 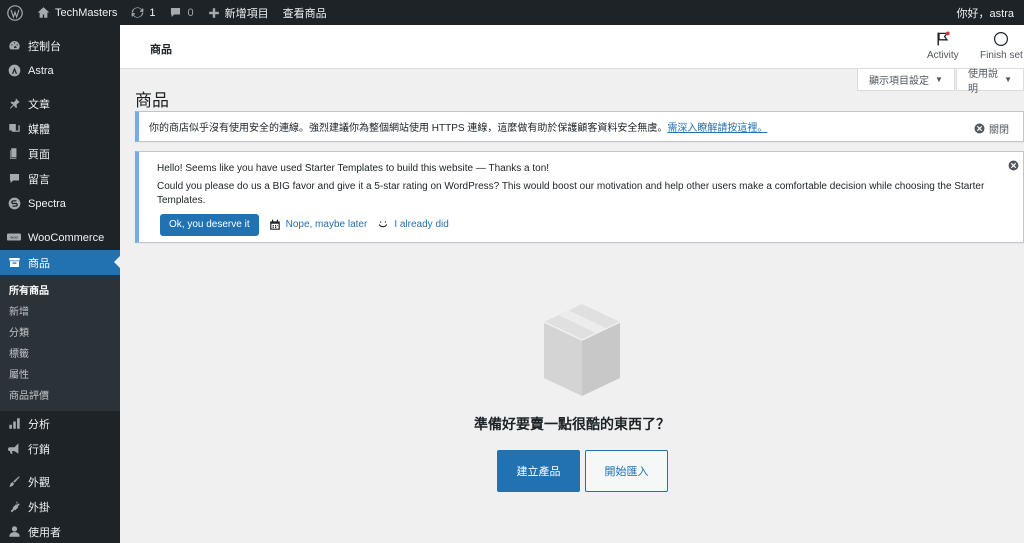 I want to click on menu-plugins-label: 外掛, so click(x=39, y=507).